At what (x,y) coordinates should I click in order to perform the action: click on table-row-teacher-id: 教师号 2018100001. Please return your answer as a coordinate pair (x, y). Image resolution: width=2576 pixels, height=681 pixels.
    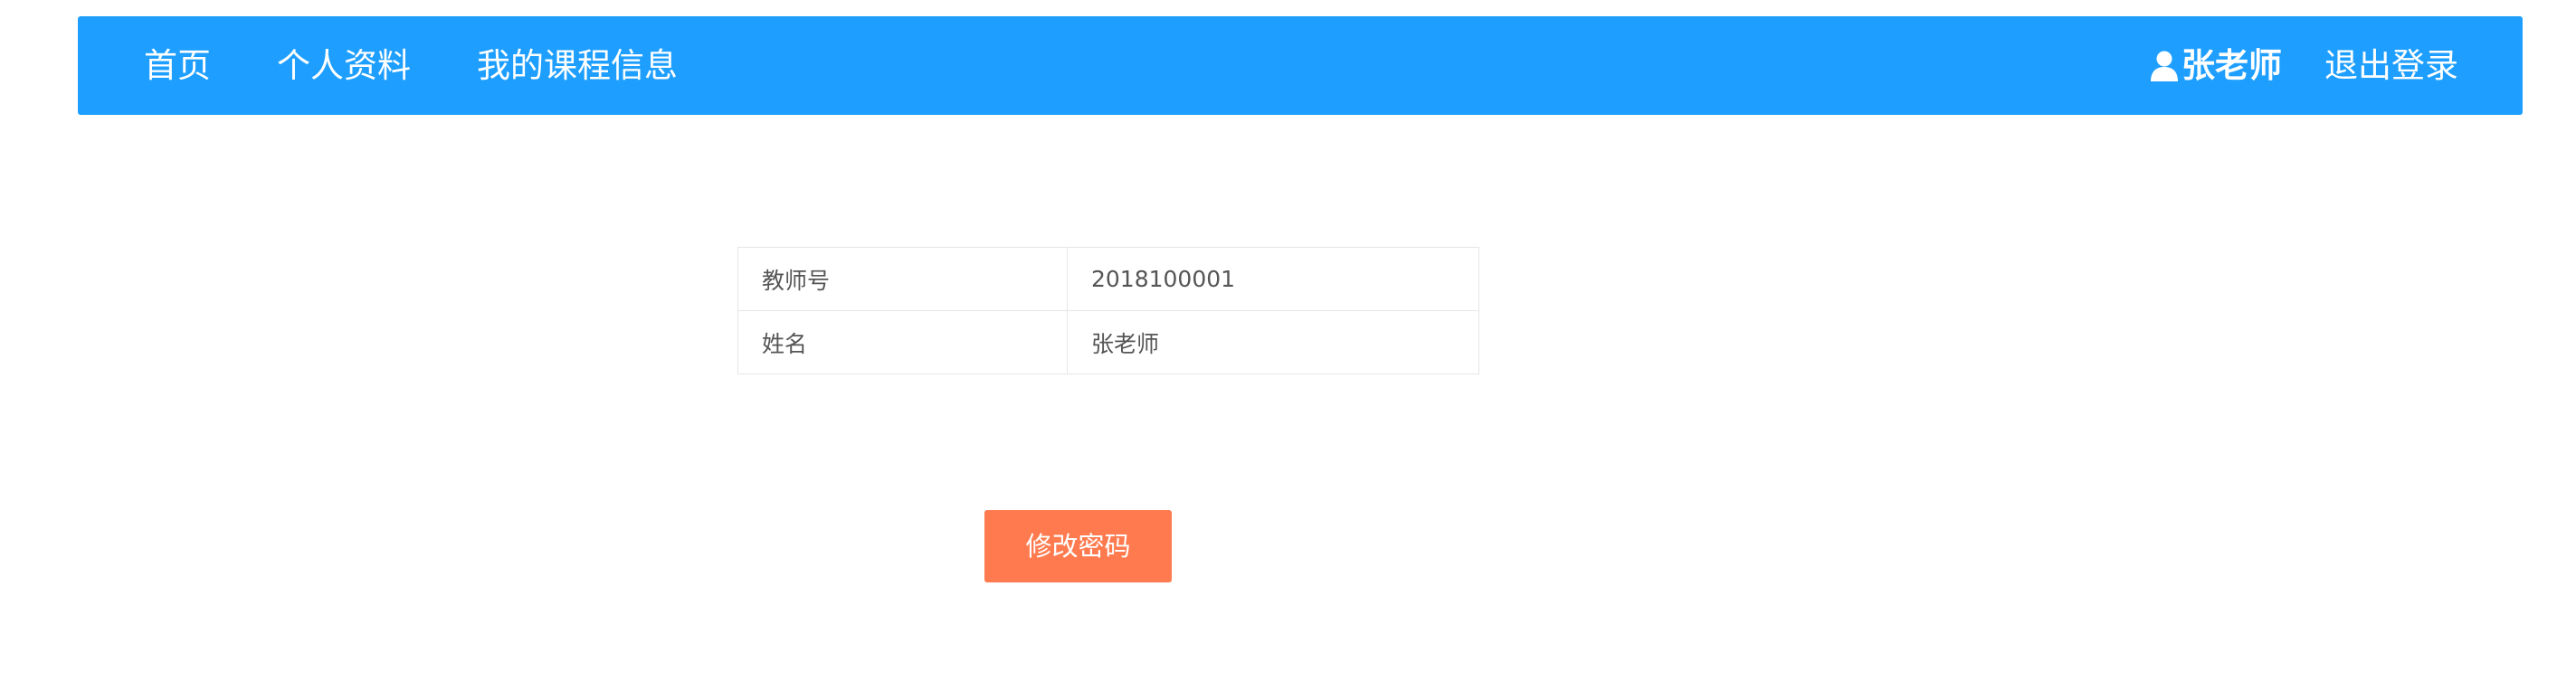
    Looking at the image, I should click on (1108, 279).